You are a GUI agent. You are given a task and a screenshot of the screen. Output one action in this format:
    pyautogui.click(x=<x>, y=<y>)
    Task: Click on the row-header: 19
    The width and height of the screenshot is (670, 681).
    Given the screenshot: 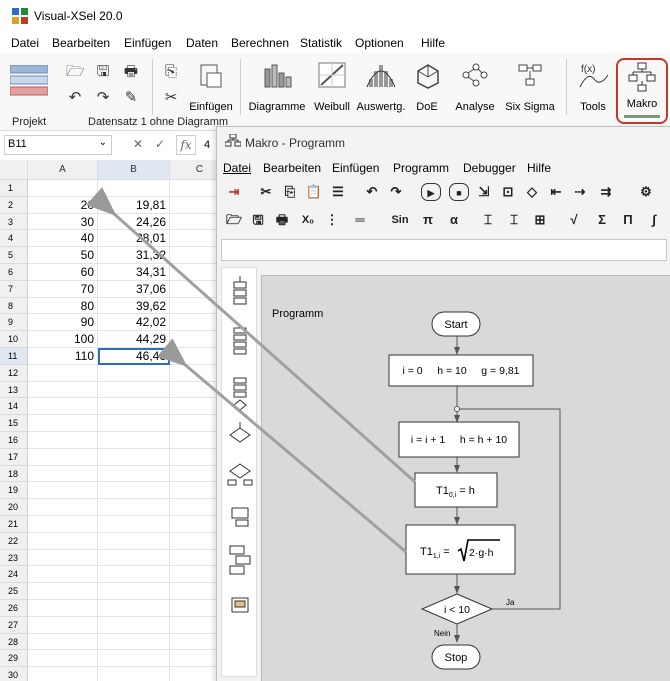 What is the action you would take?
    pyautogui.click(x=14, y=491)
    